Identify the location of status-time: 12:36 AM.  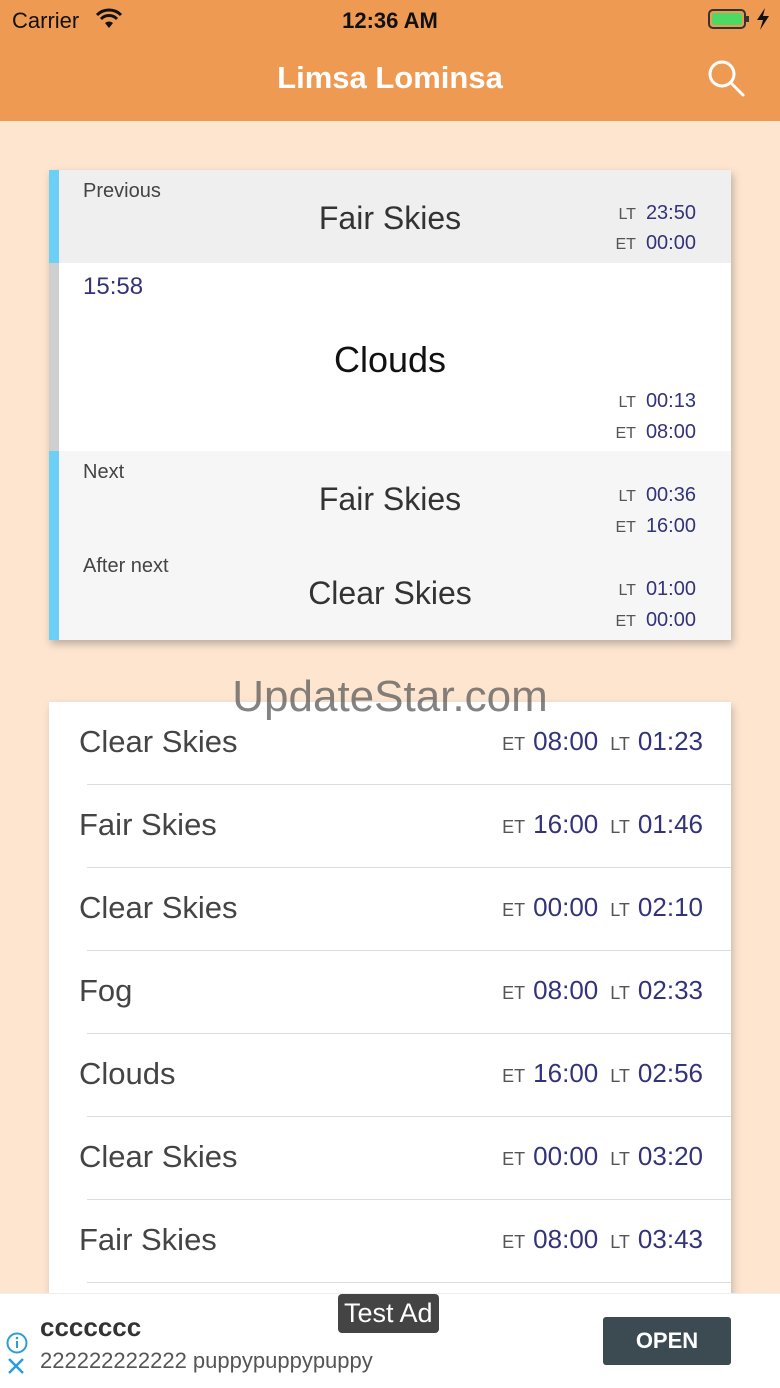
(390, 20).